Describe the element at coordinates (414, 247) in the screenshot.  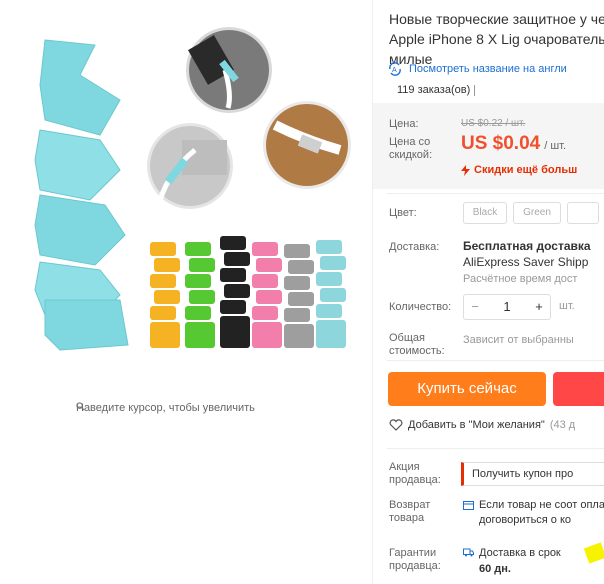
I see `shipping-label: Доставка:` at that location.